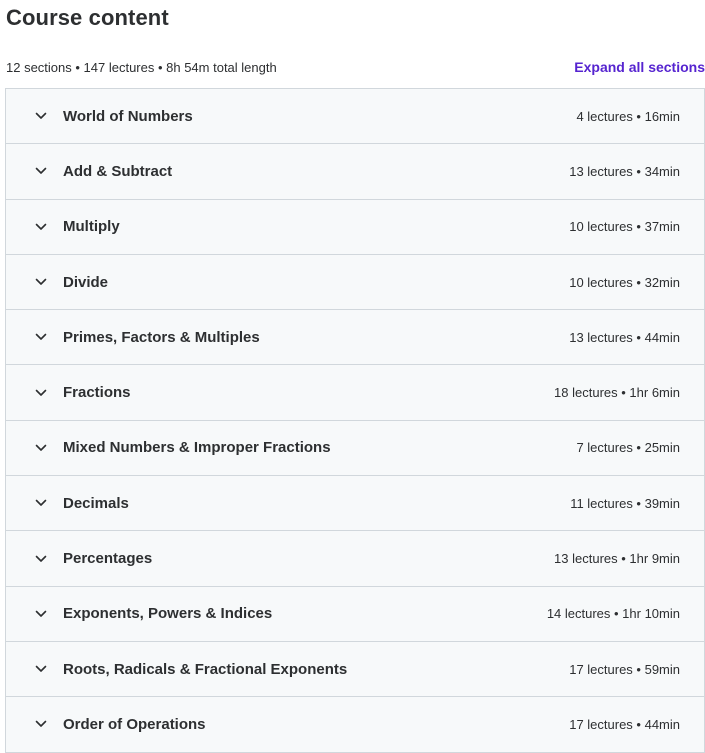  I want to click on section-header-2: Add & Subtract 13 lectures • 34min, so click(355, 172).